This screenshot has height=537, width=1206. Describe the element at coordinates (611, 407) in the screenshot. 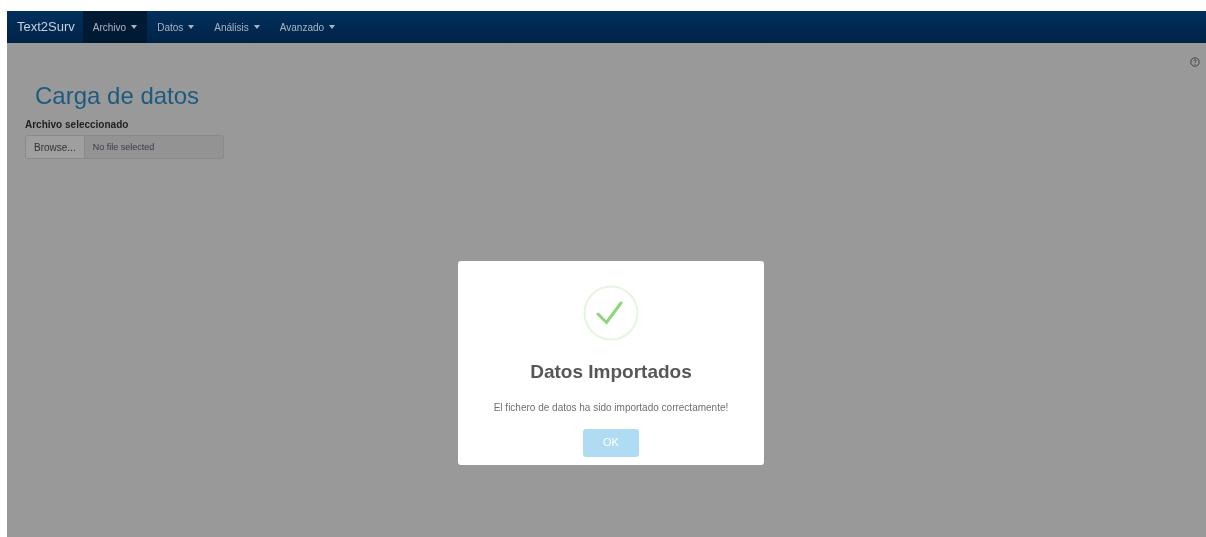

I see `dialog-message: El fichero de datos ha sido importado correctamente!` at that location.